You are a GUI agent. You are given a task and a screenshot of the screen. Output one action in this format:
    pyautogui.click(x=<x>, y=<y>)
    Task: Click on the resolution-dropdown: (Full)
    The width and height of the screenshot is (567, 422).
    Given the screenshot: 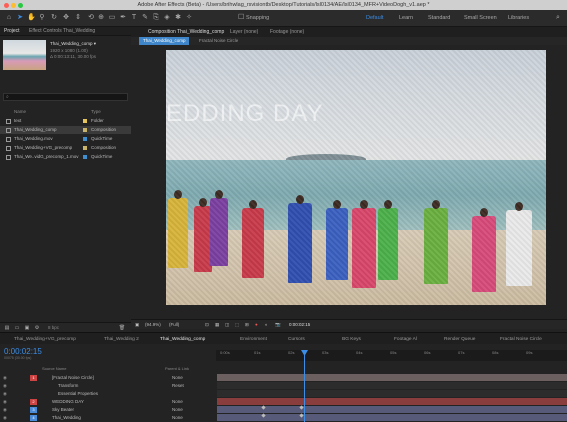 What is the action you would take?
    pyautogui.click(x=174, y=325)
    